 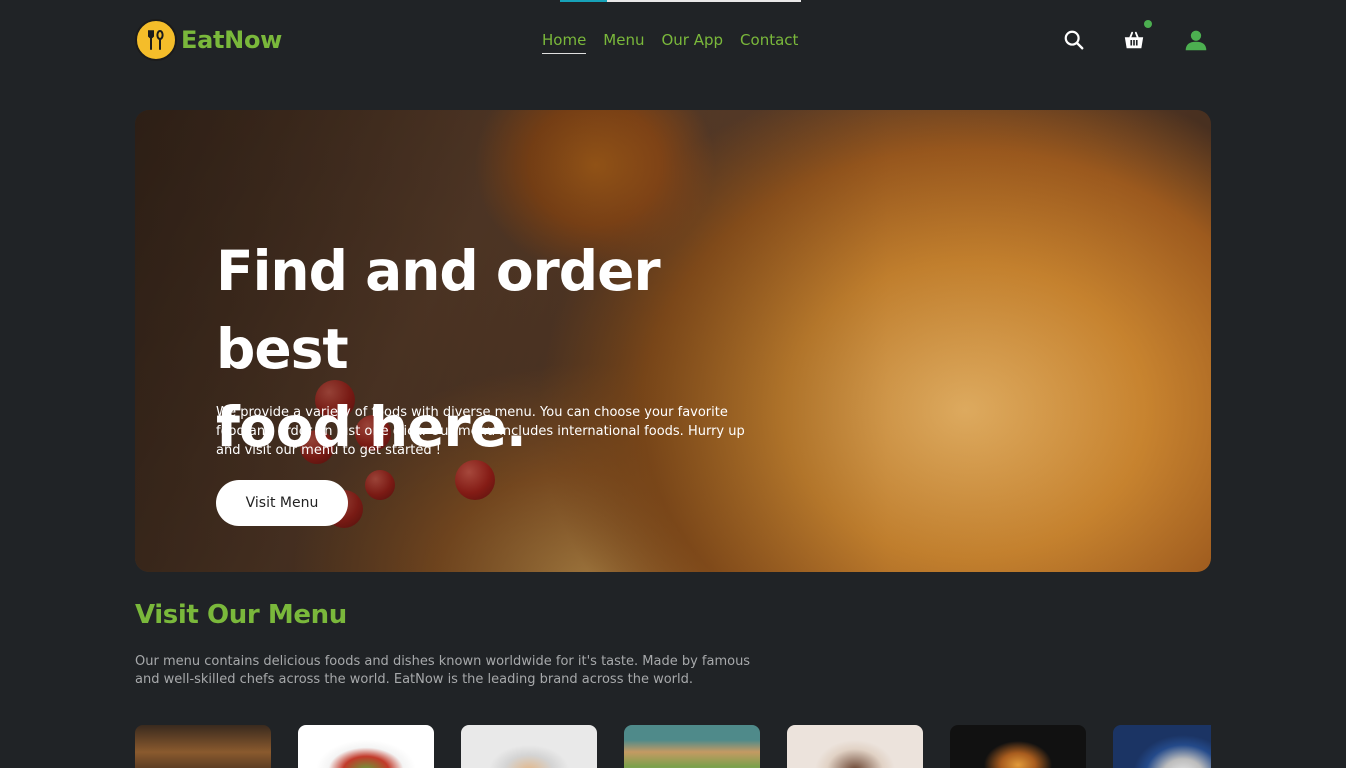 I want to click on main-nav: Home Menu Our App Contact, so click(x=670, y=42).